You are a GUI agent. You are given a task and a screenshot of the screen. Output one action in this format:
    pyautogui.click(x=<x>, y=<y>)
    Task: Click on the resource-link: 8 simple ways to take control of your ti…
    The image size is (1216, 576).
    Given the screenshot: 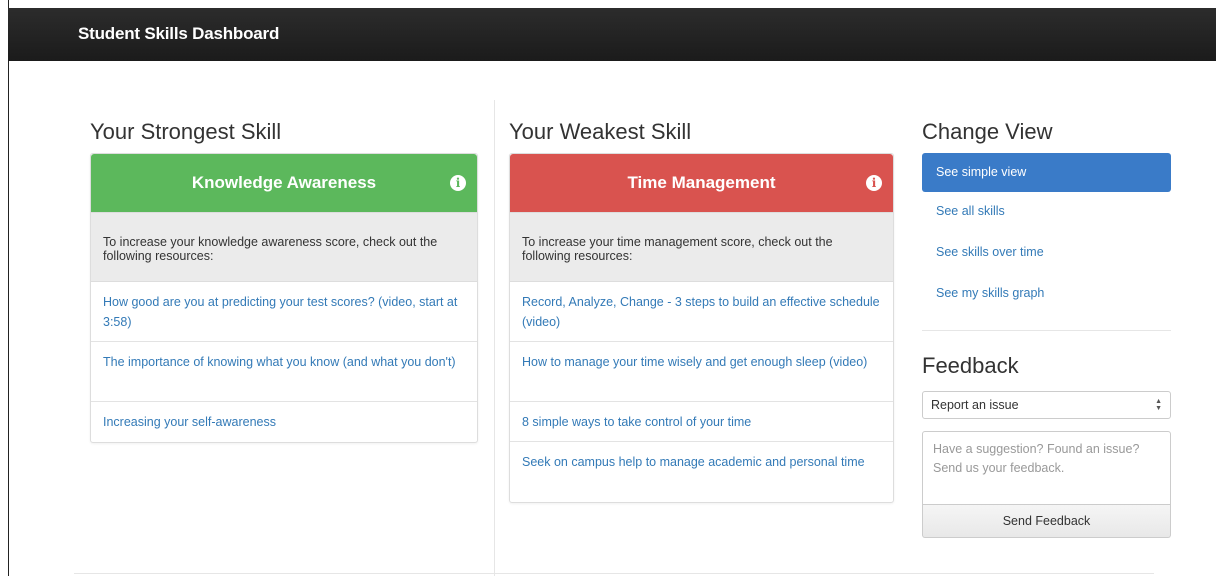 What is the action you would take?
    pyautogui.click(x=701, y=422)
    